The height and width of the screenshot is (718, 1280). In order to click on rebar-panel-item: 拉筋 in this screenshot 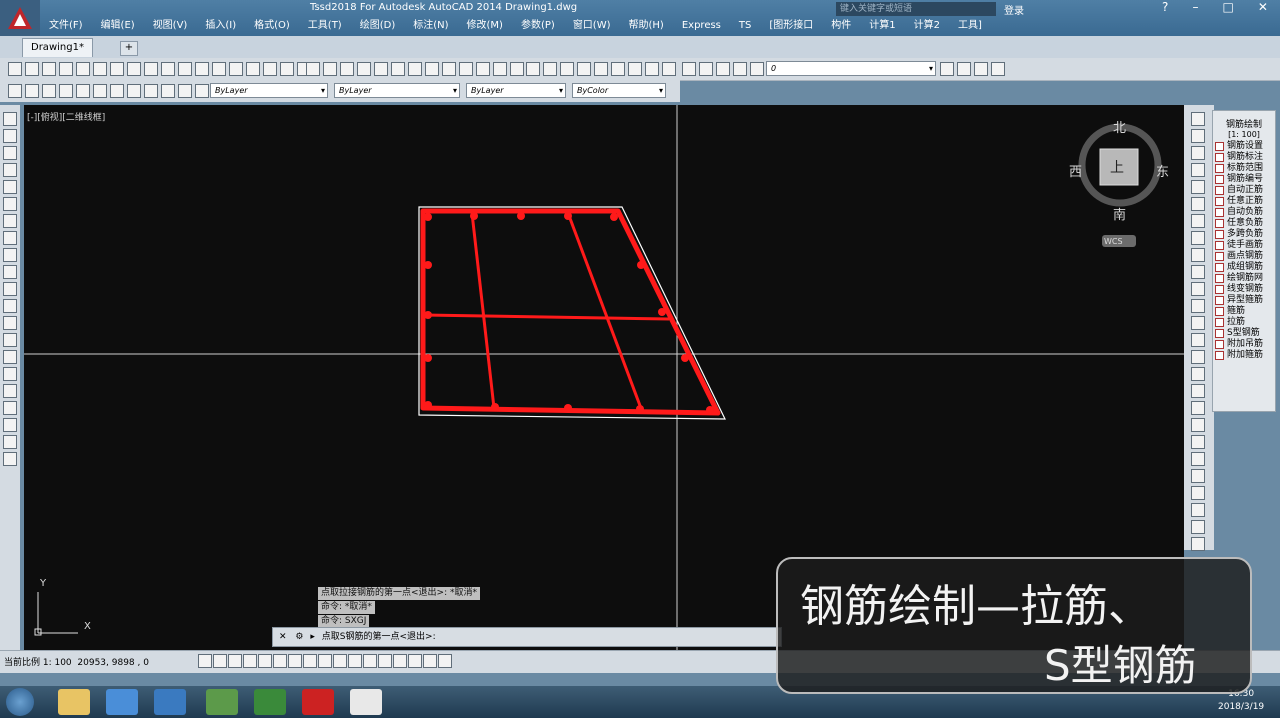, I will do `click(1244, 322)`.